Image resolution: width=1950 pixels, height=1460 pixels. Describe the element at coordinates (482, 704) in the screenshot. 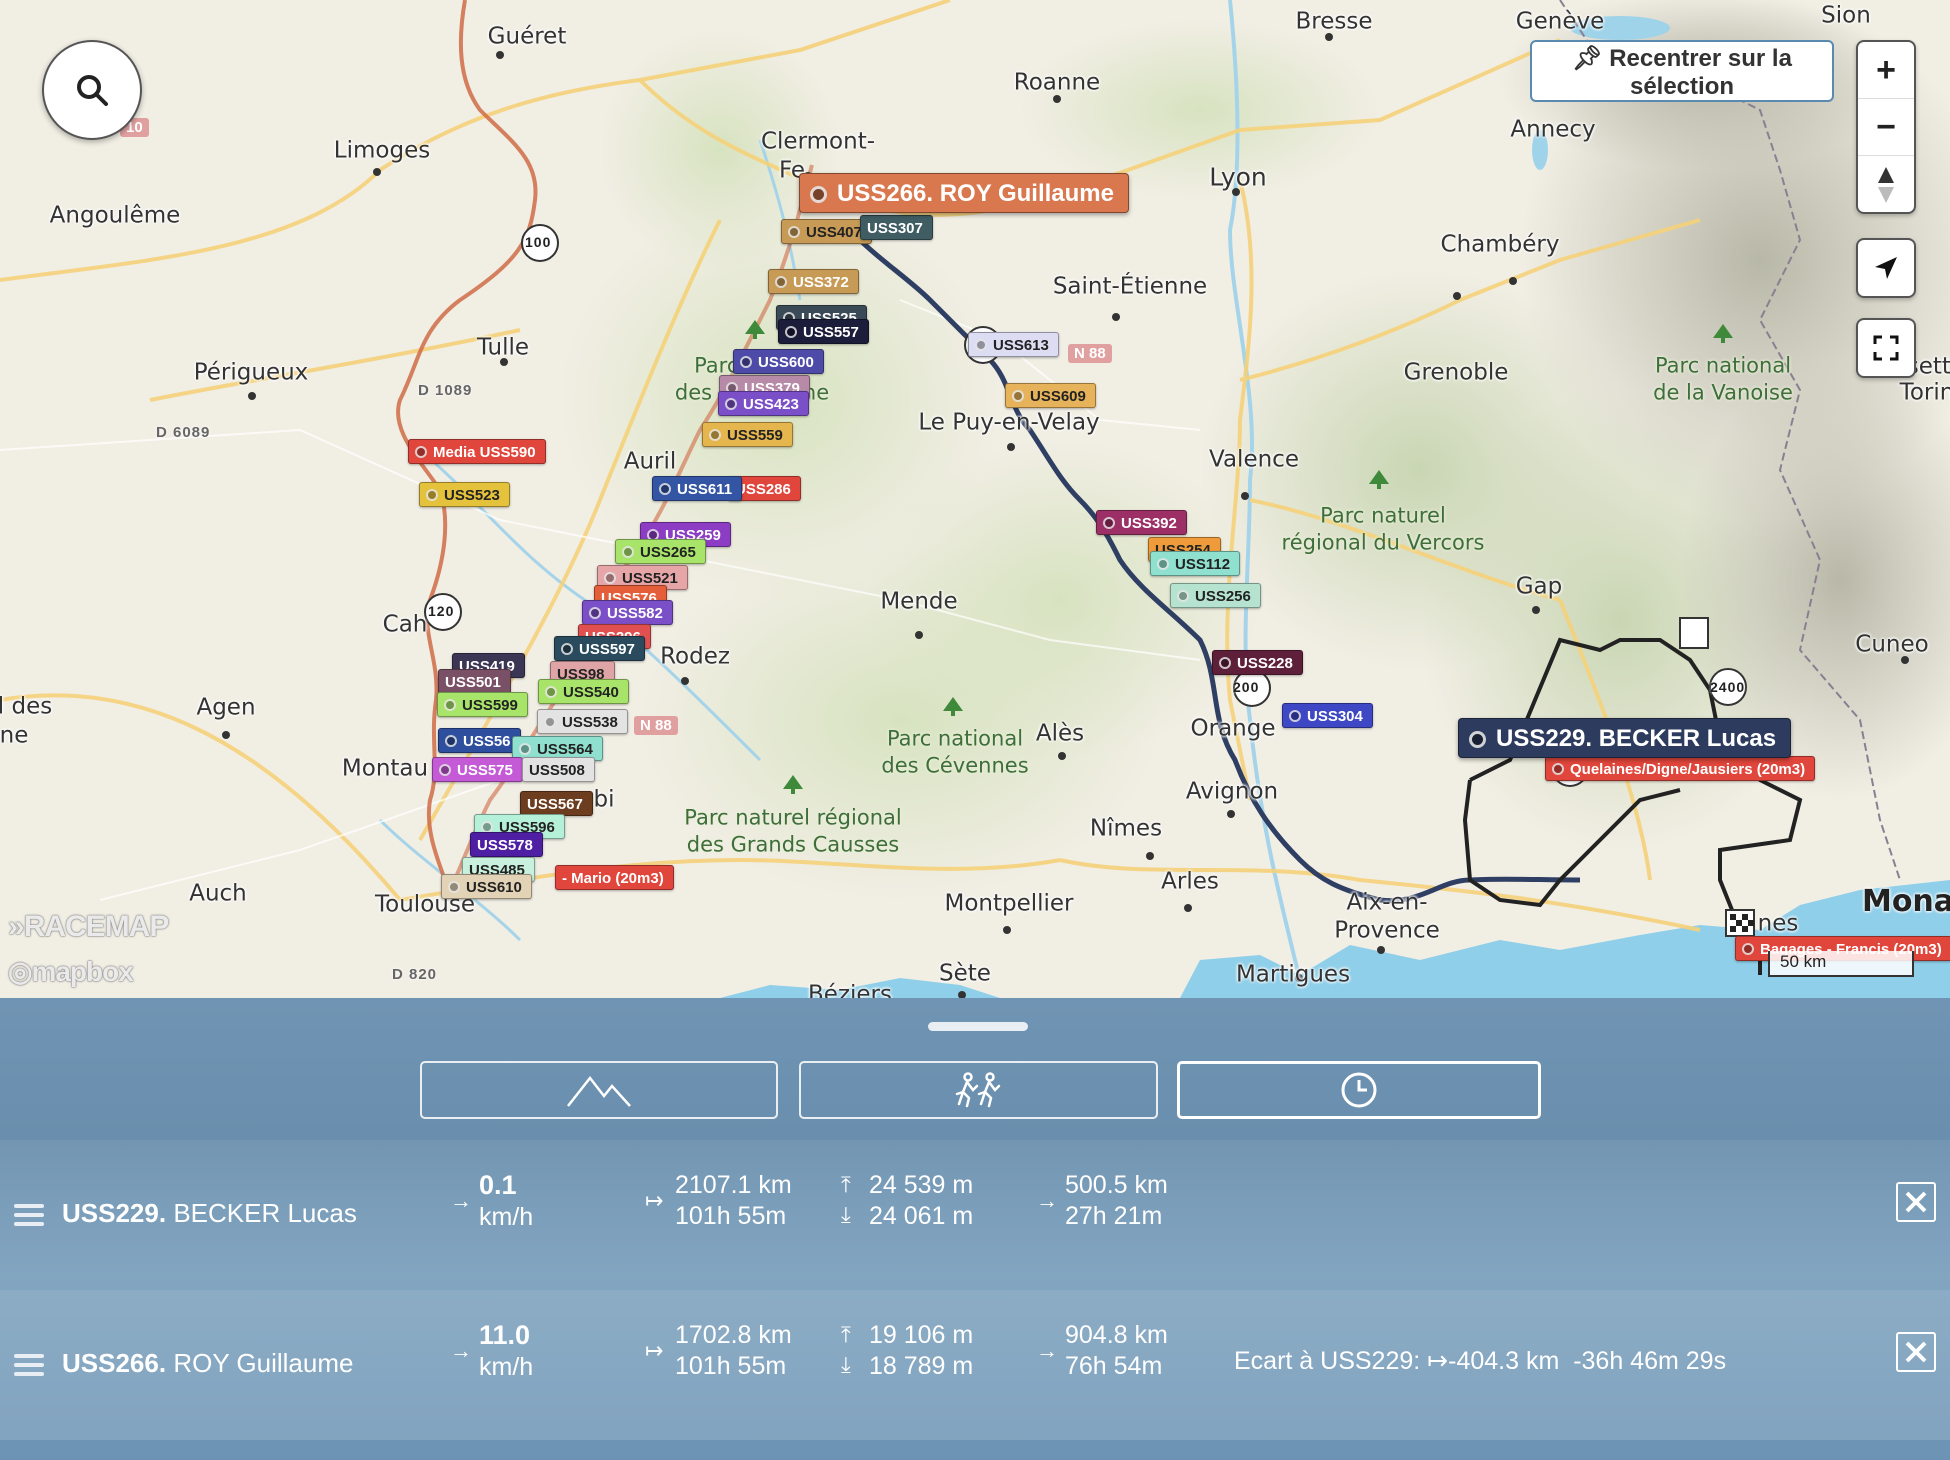

I see `runner-marker: USS599` at that location.